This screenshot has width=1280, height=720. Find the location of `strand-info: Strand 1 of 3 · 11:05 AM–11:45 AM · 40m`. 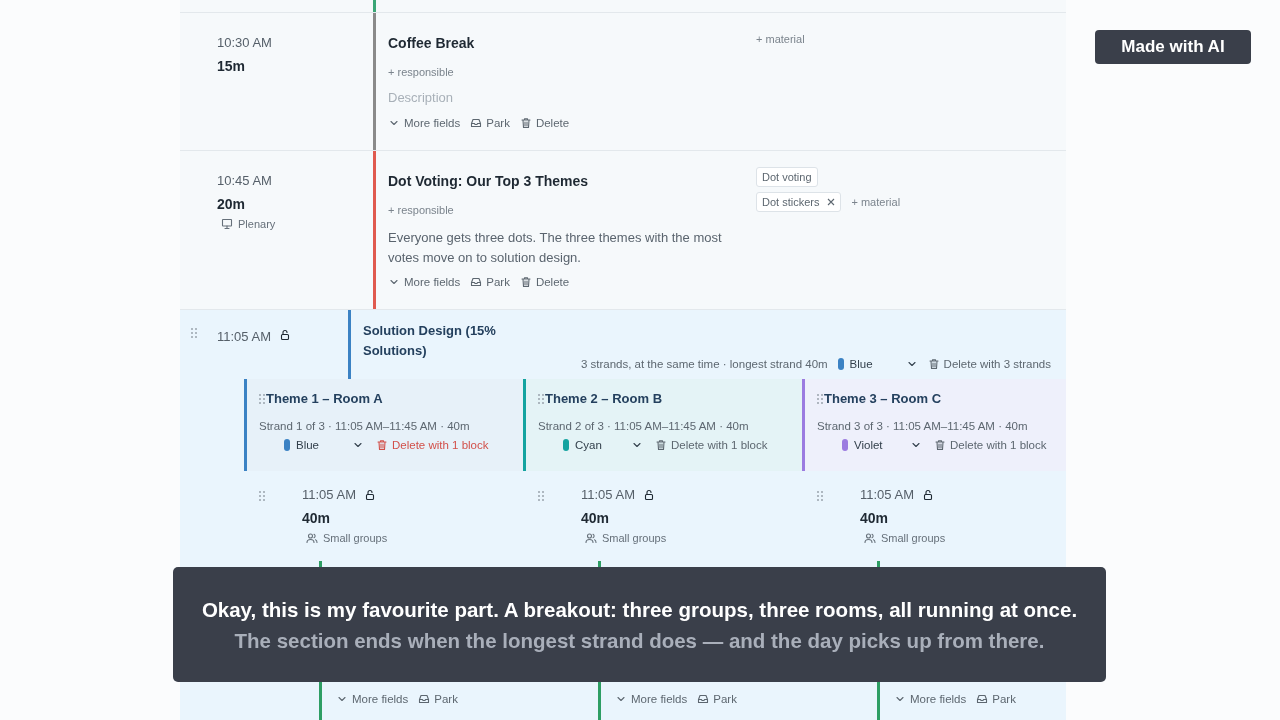

strand-info: Strand 1 of 3 · 11:05 AM–11:45 AM · 40m is located at coordinates (365, 426).